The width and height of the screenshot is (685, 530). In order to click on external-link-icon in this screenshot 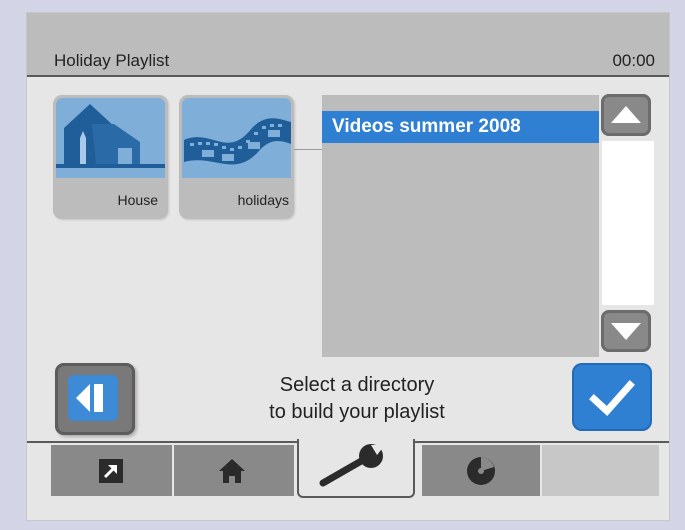, I will do `click(111, 471)`.